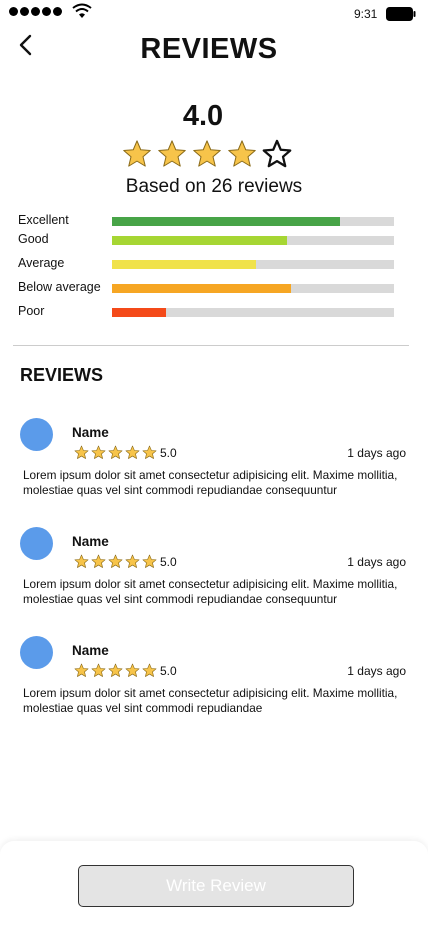  What do you see at coordinates (35, 11) in the screenshot?
I see `signal-icon` at bounding box center [35, 11].